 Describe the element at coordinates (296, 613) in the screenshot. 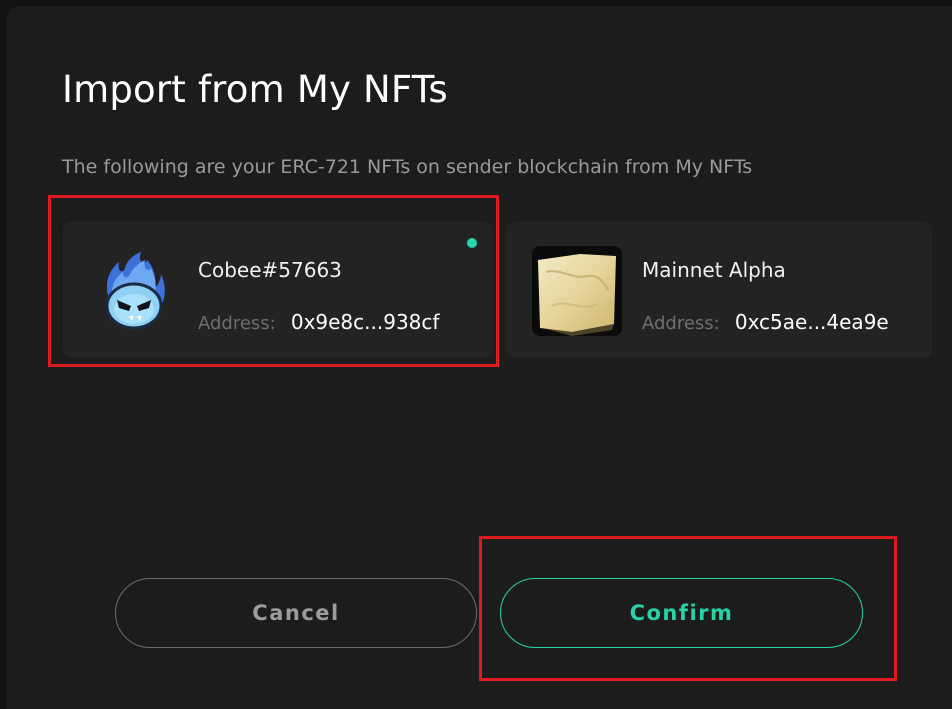

I see `cancel-button: Cancel` at that location.